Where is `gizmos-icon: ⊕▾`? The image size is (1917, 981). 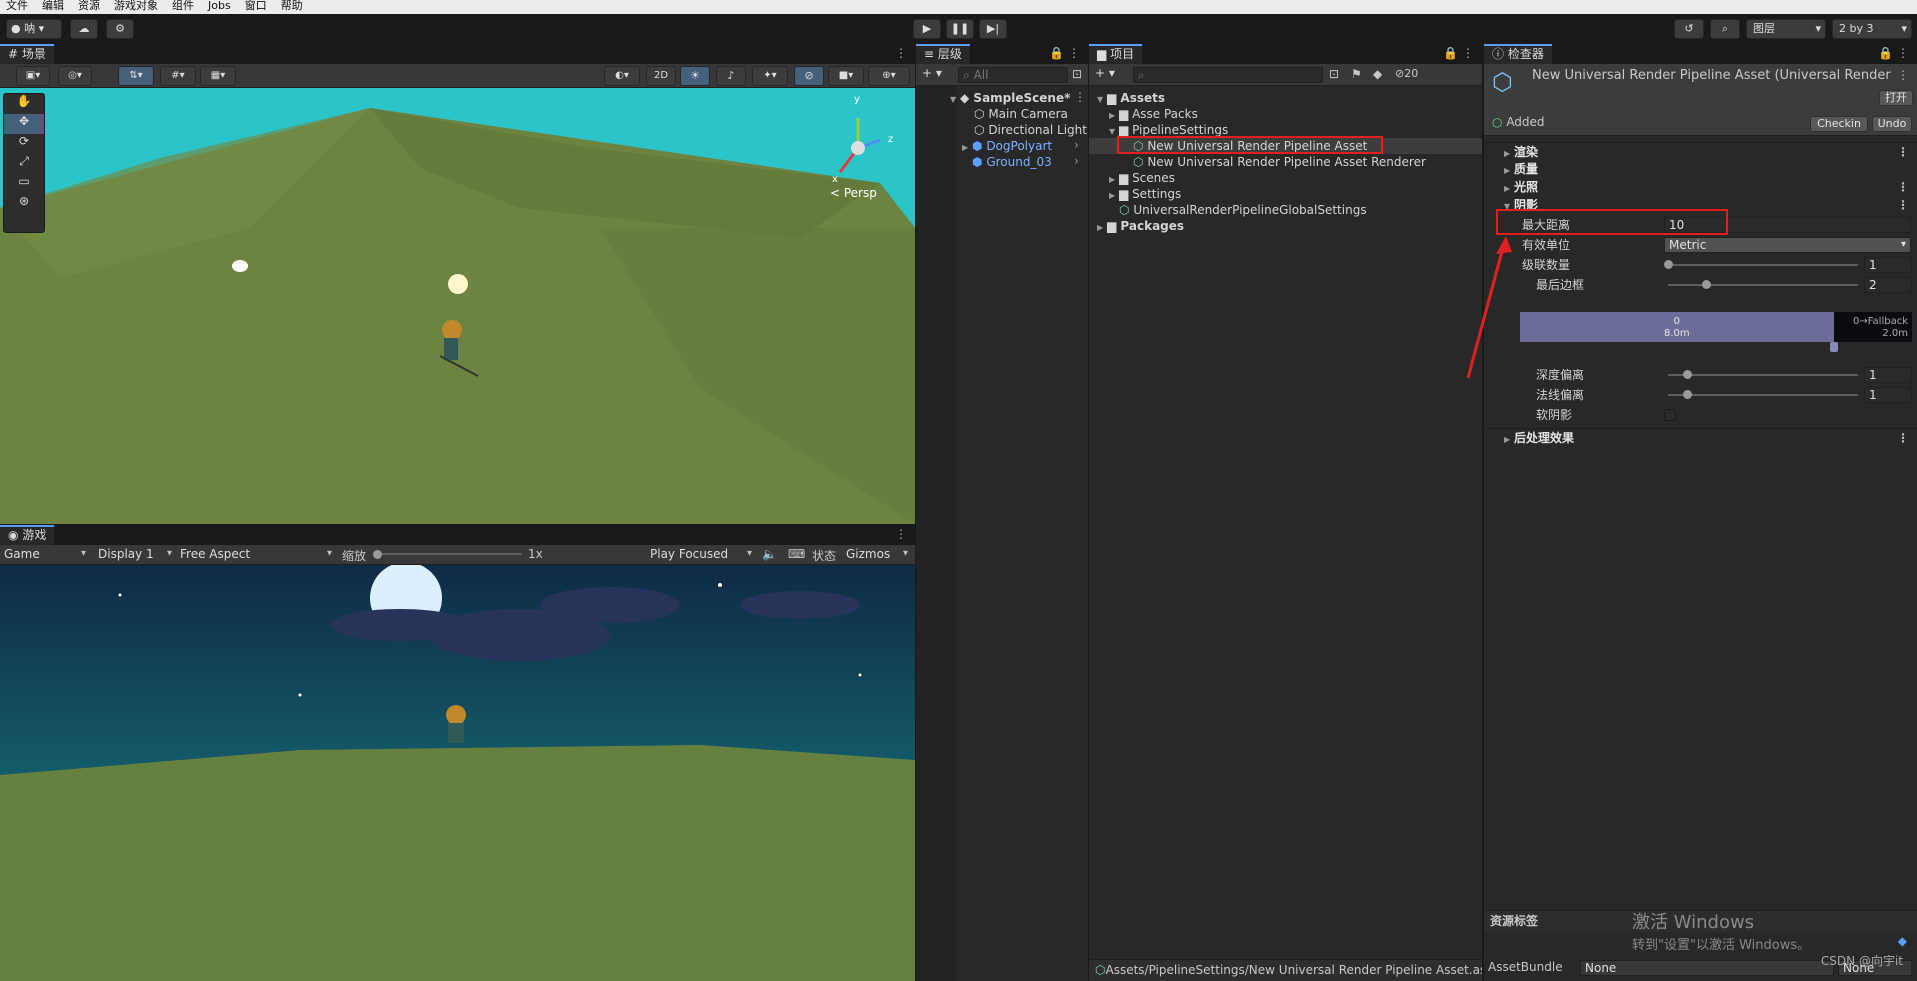 gizmos-icon: ⊕▾ is located at coordinates (889, 76).